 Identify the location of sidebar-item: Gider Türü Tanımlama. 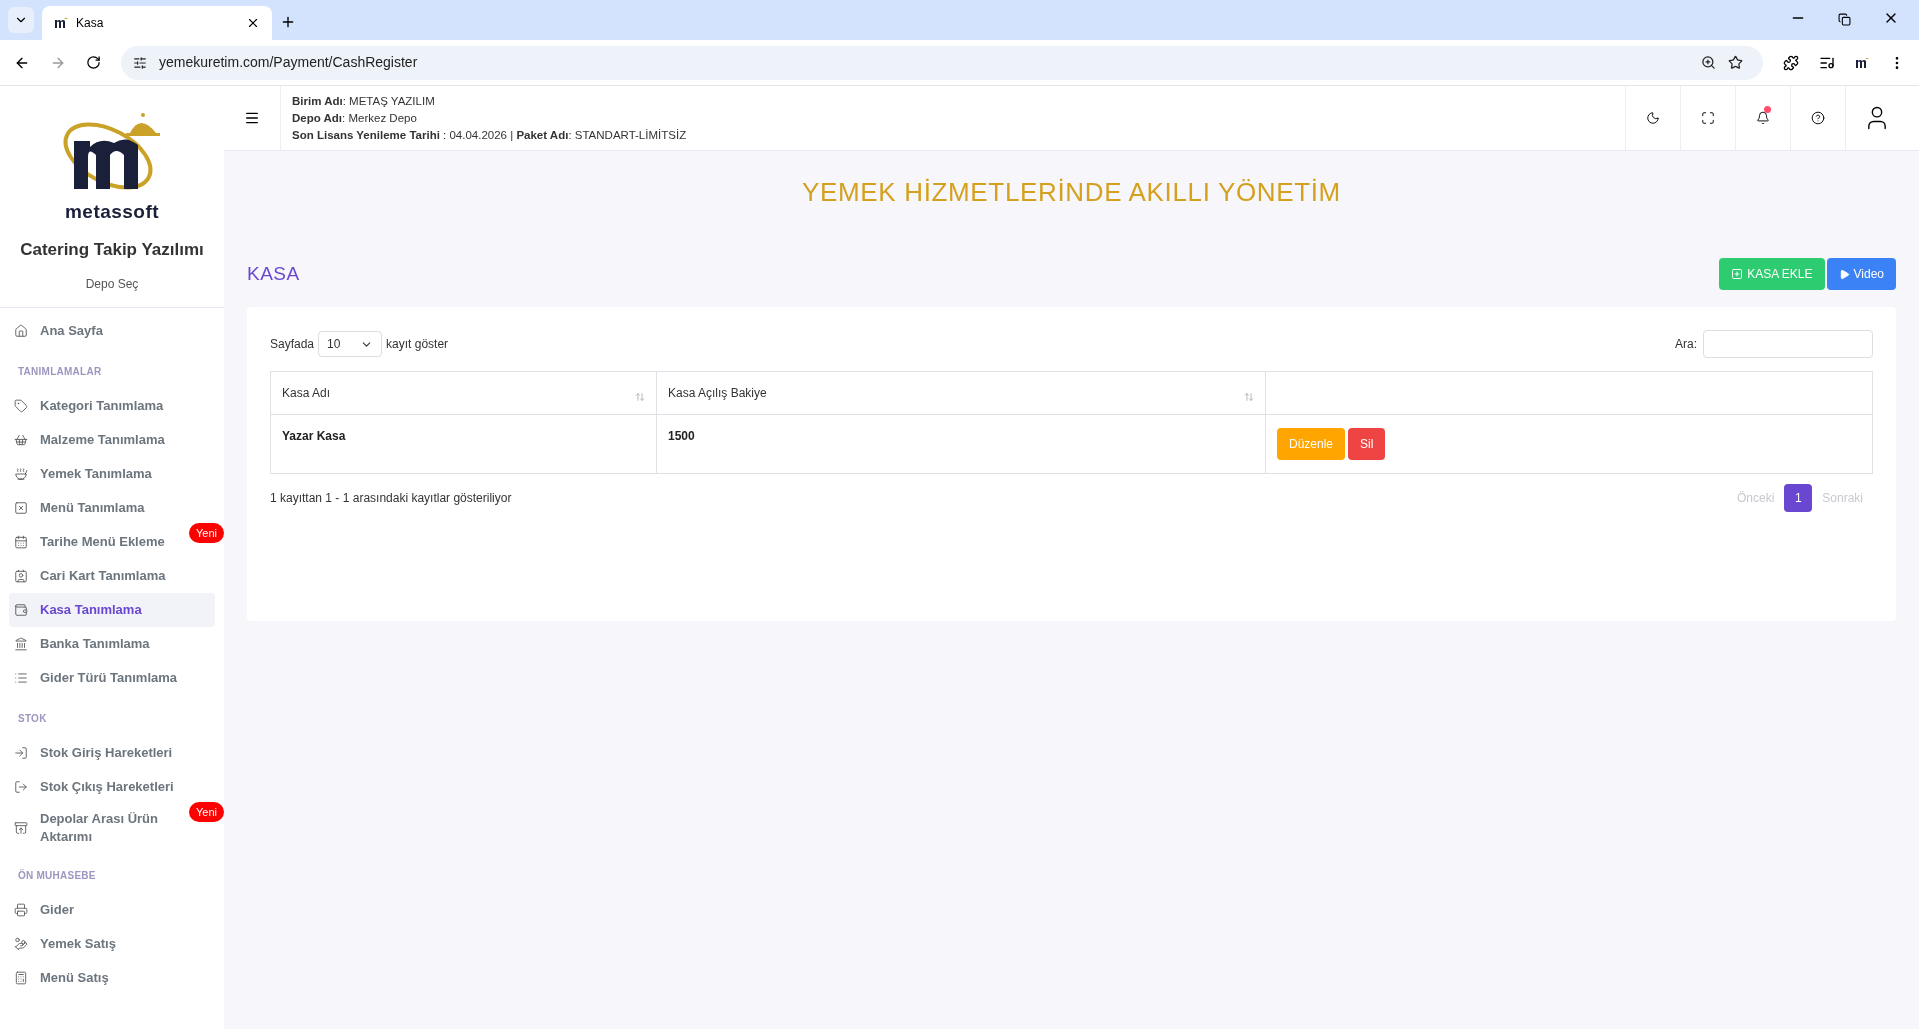
(112, 677).